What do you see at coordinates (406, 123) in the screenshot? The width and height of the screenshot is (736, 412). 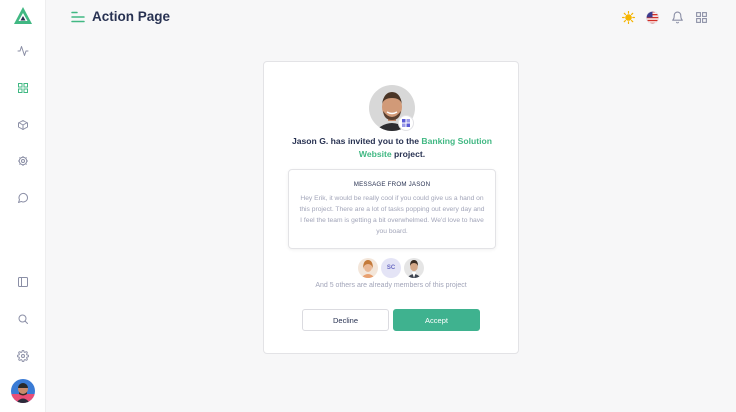 I see `invite-badge-icon` at bounding box center [406, 123].